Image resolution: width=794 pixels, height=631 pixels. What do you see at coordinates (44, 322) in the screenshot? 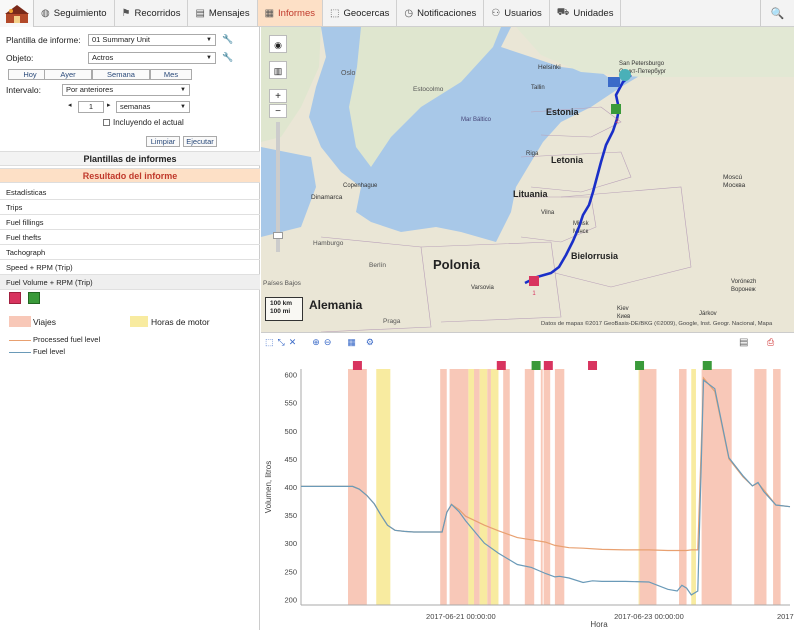
I see `trips-legend-label: Viajes` at bounding box center [44, 322].